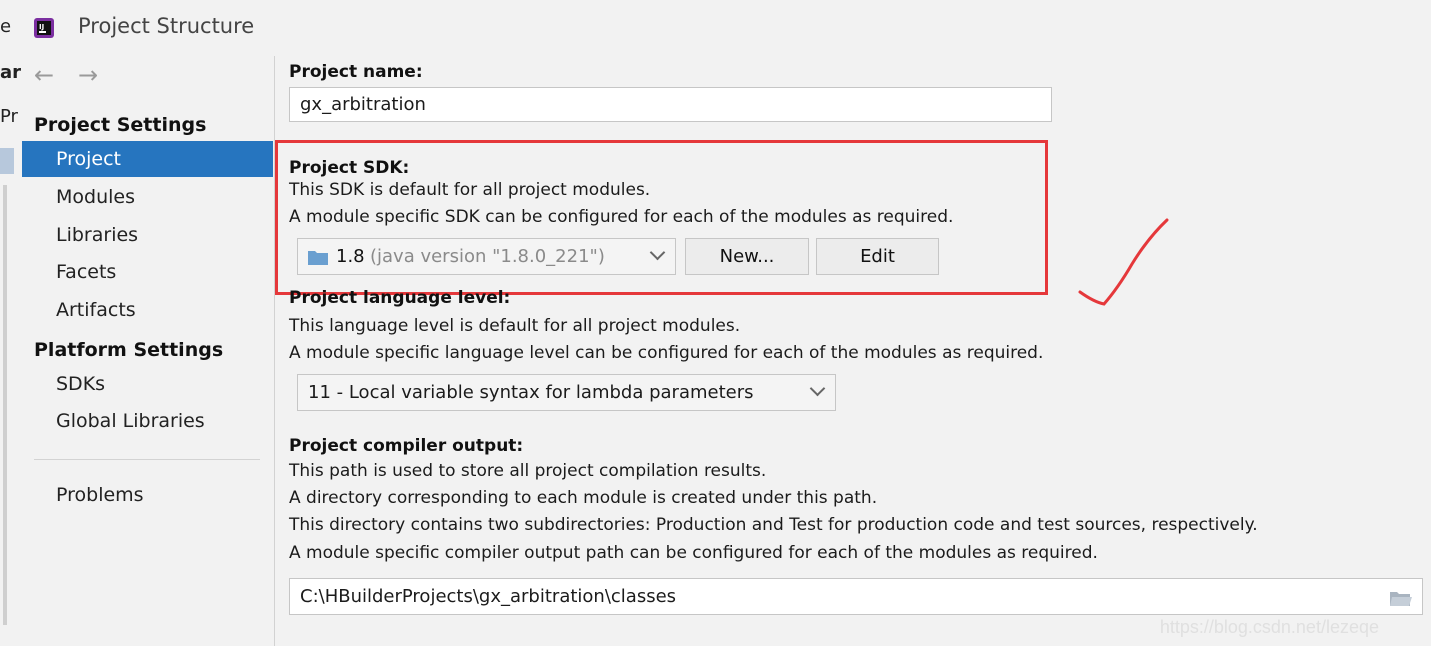  I want to click on strip-selection, so click(7, 161).